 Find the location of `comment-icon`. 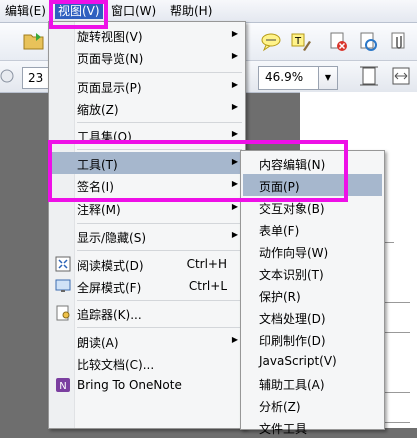

comment-icon is located at coordinates (271, 42).